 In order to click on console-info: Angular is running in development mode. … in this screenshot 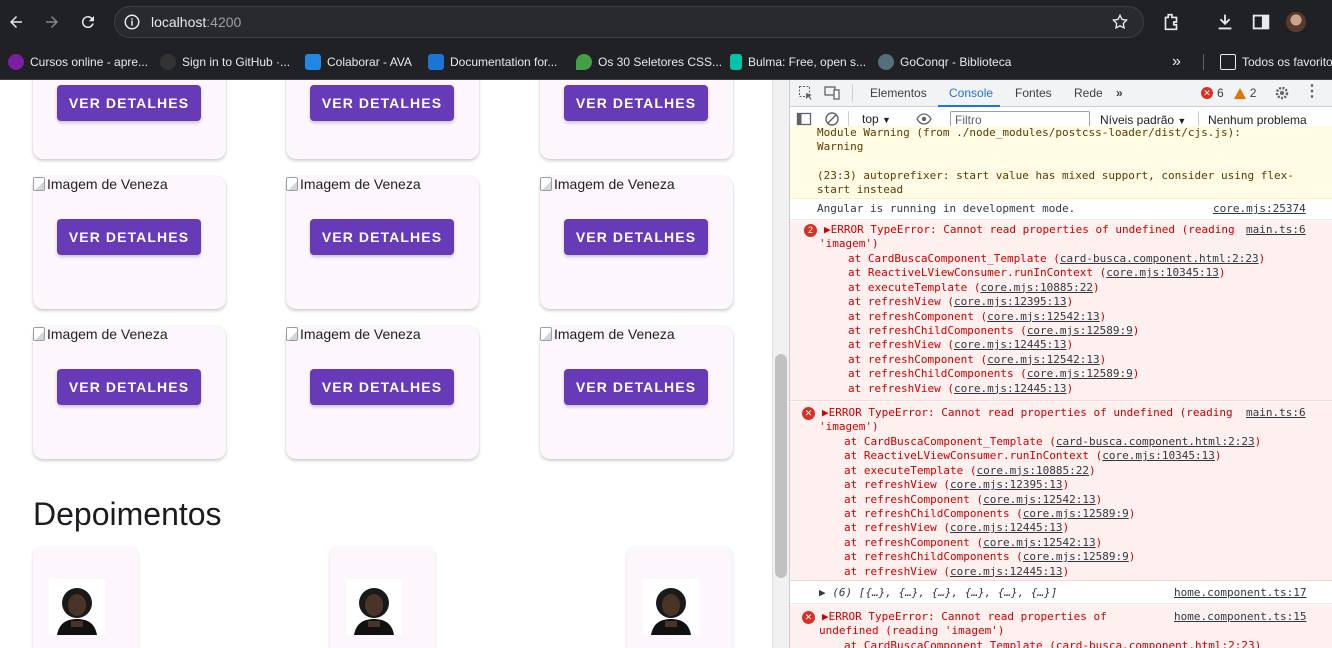, I will do `click(1061, 209)`.